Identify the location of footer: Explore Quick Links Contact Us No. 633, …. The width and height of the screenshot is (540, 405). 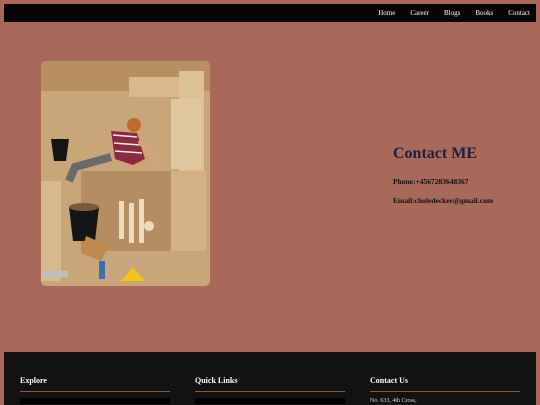
(270, 378).